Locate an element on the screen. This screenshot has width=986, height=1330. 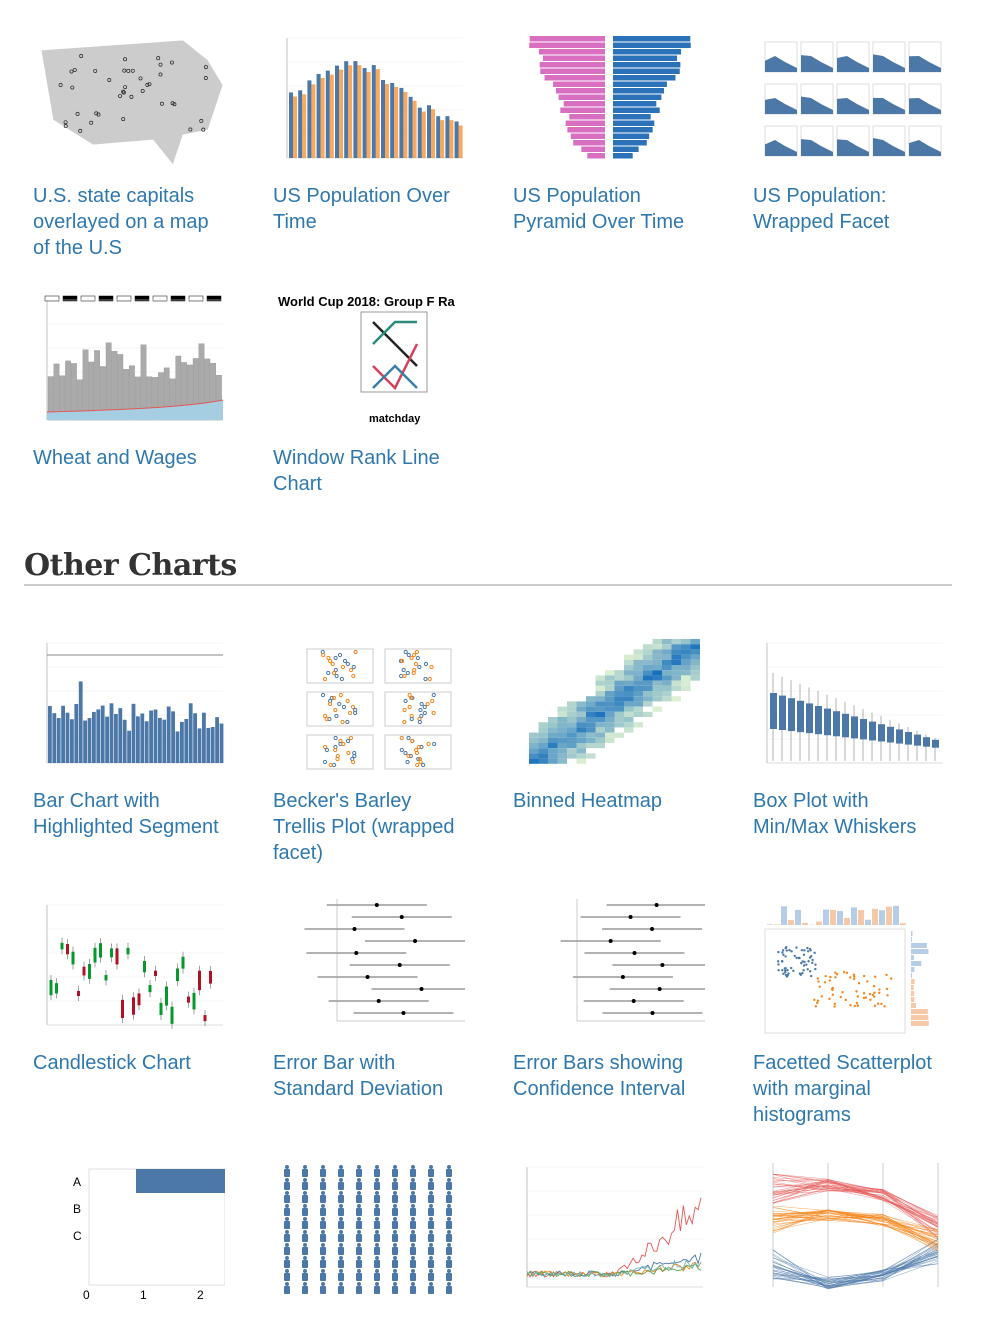
chart-title-link: US Population Over Time is located at coordinates (369, 209).